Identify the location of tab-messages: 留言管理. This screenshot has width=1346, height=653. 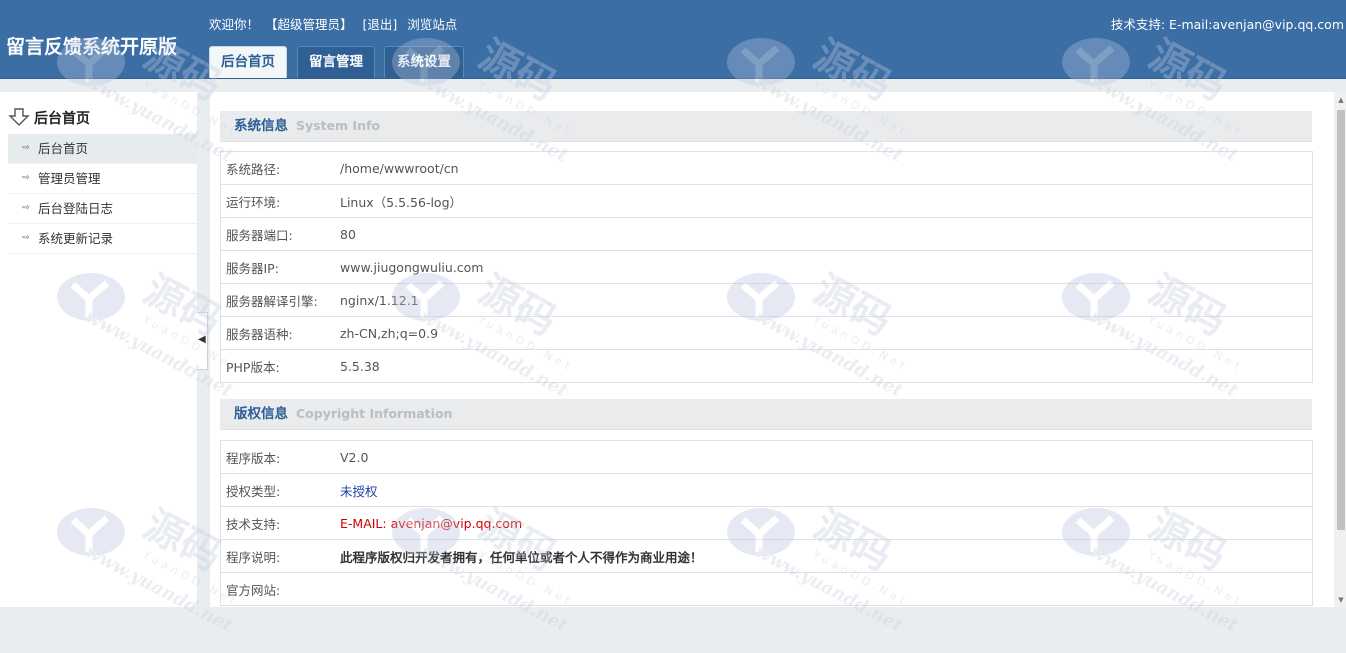
(336, 62).